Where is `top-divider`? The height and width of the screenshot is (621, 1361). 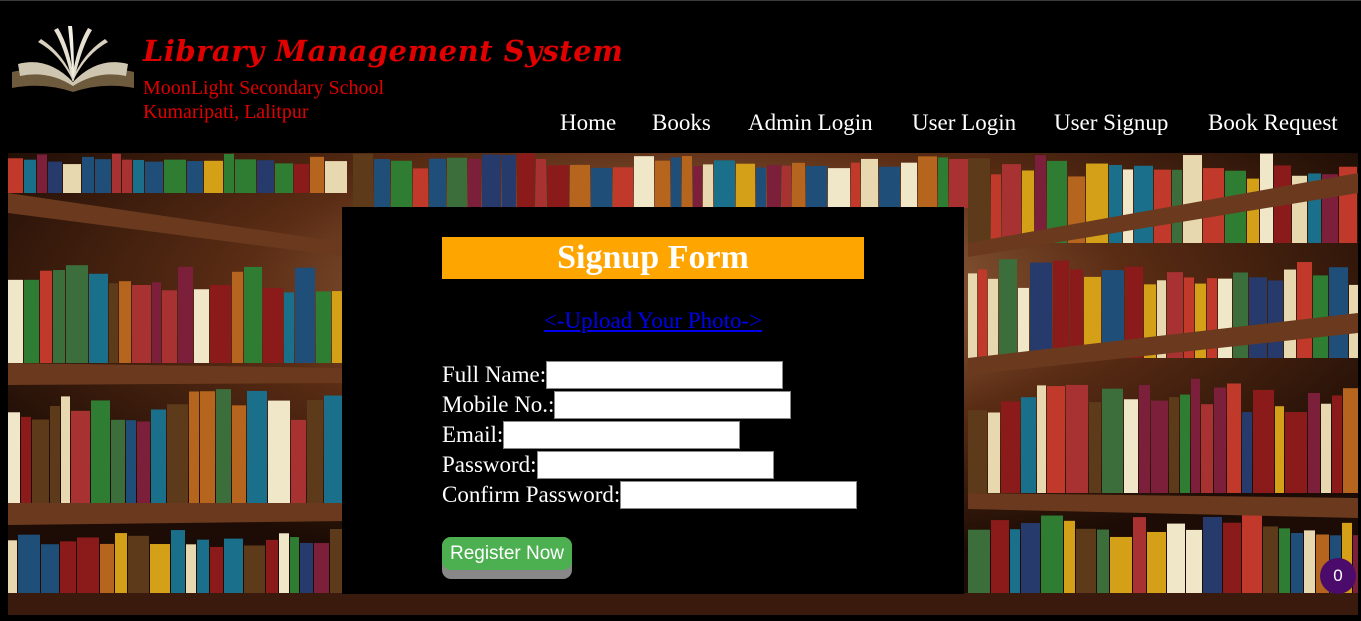
top-divider is located at coordinates (680, 0).